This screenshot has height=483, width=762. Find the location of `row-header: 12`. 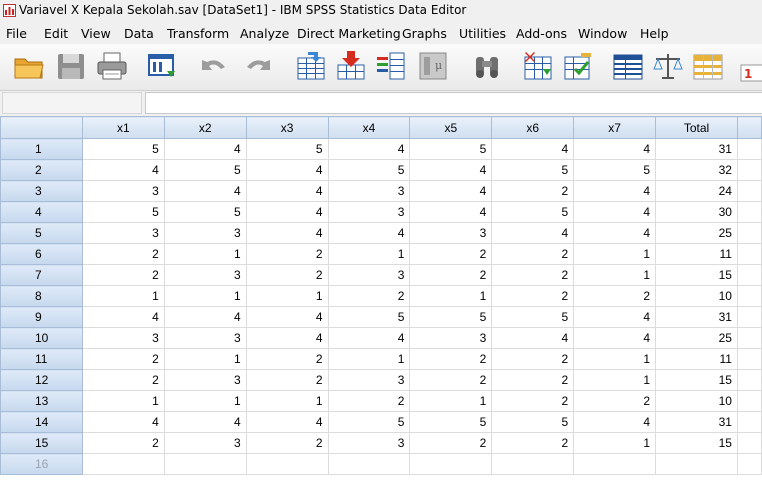

row-header: 12 is located at coordinates (41, 380).